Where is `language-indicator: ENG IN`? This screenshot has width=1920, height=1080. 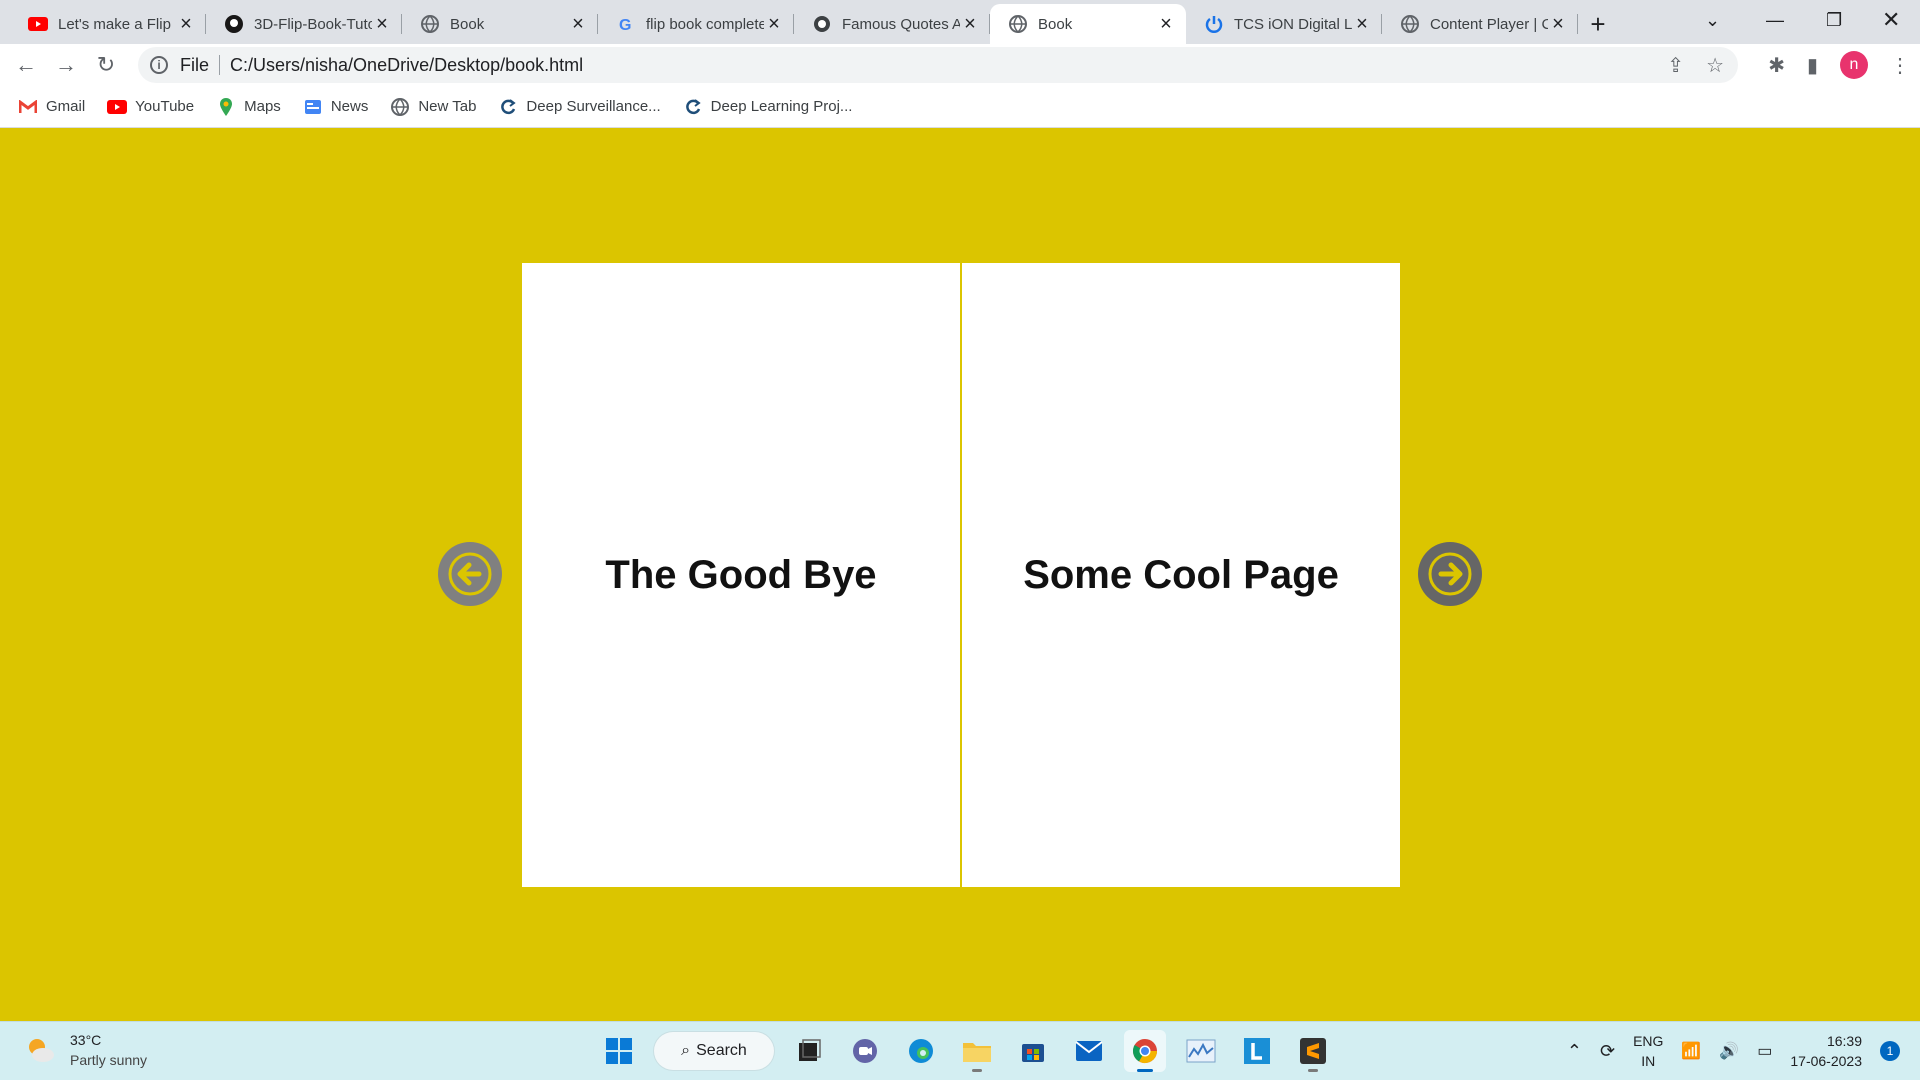 language-indicator: ENG IN is located at coordinates (1648, 1051).